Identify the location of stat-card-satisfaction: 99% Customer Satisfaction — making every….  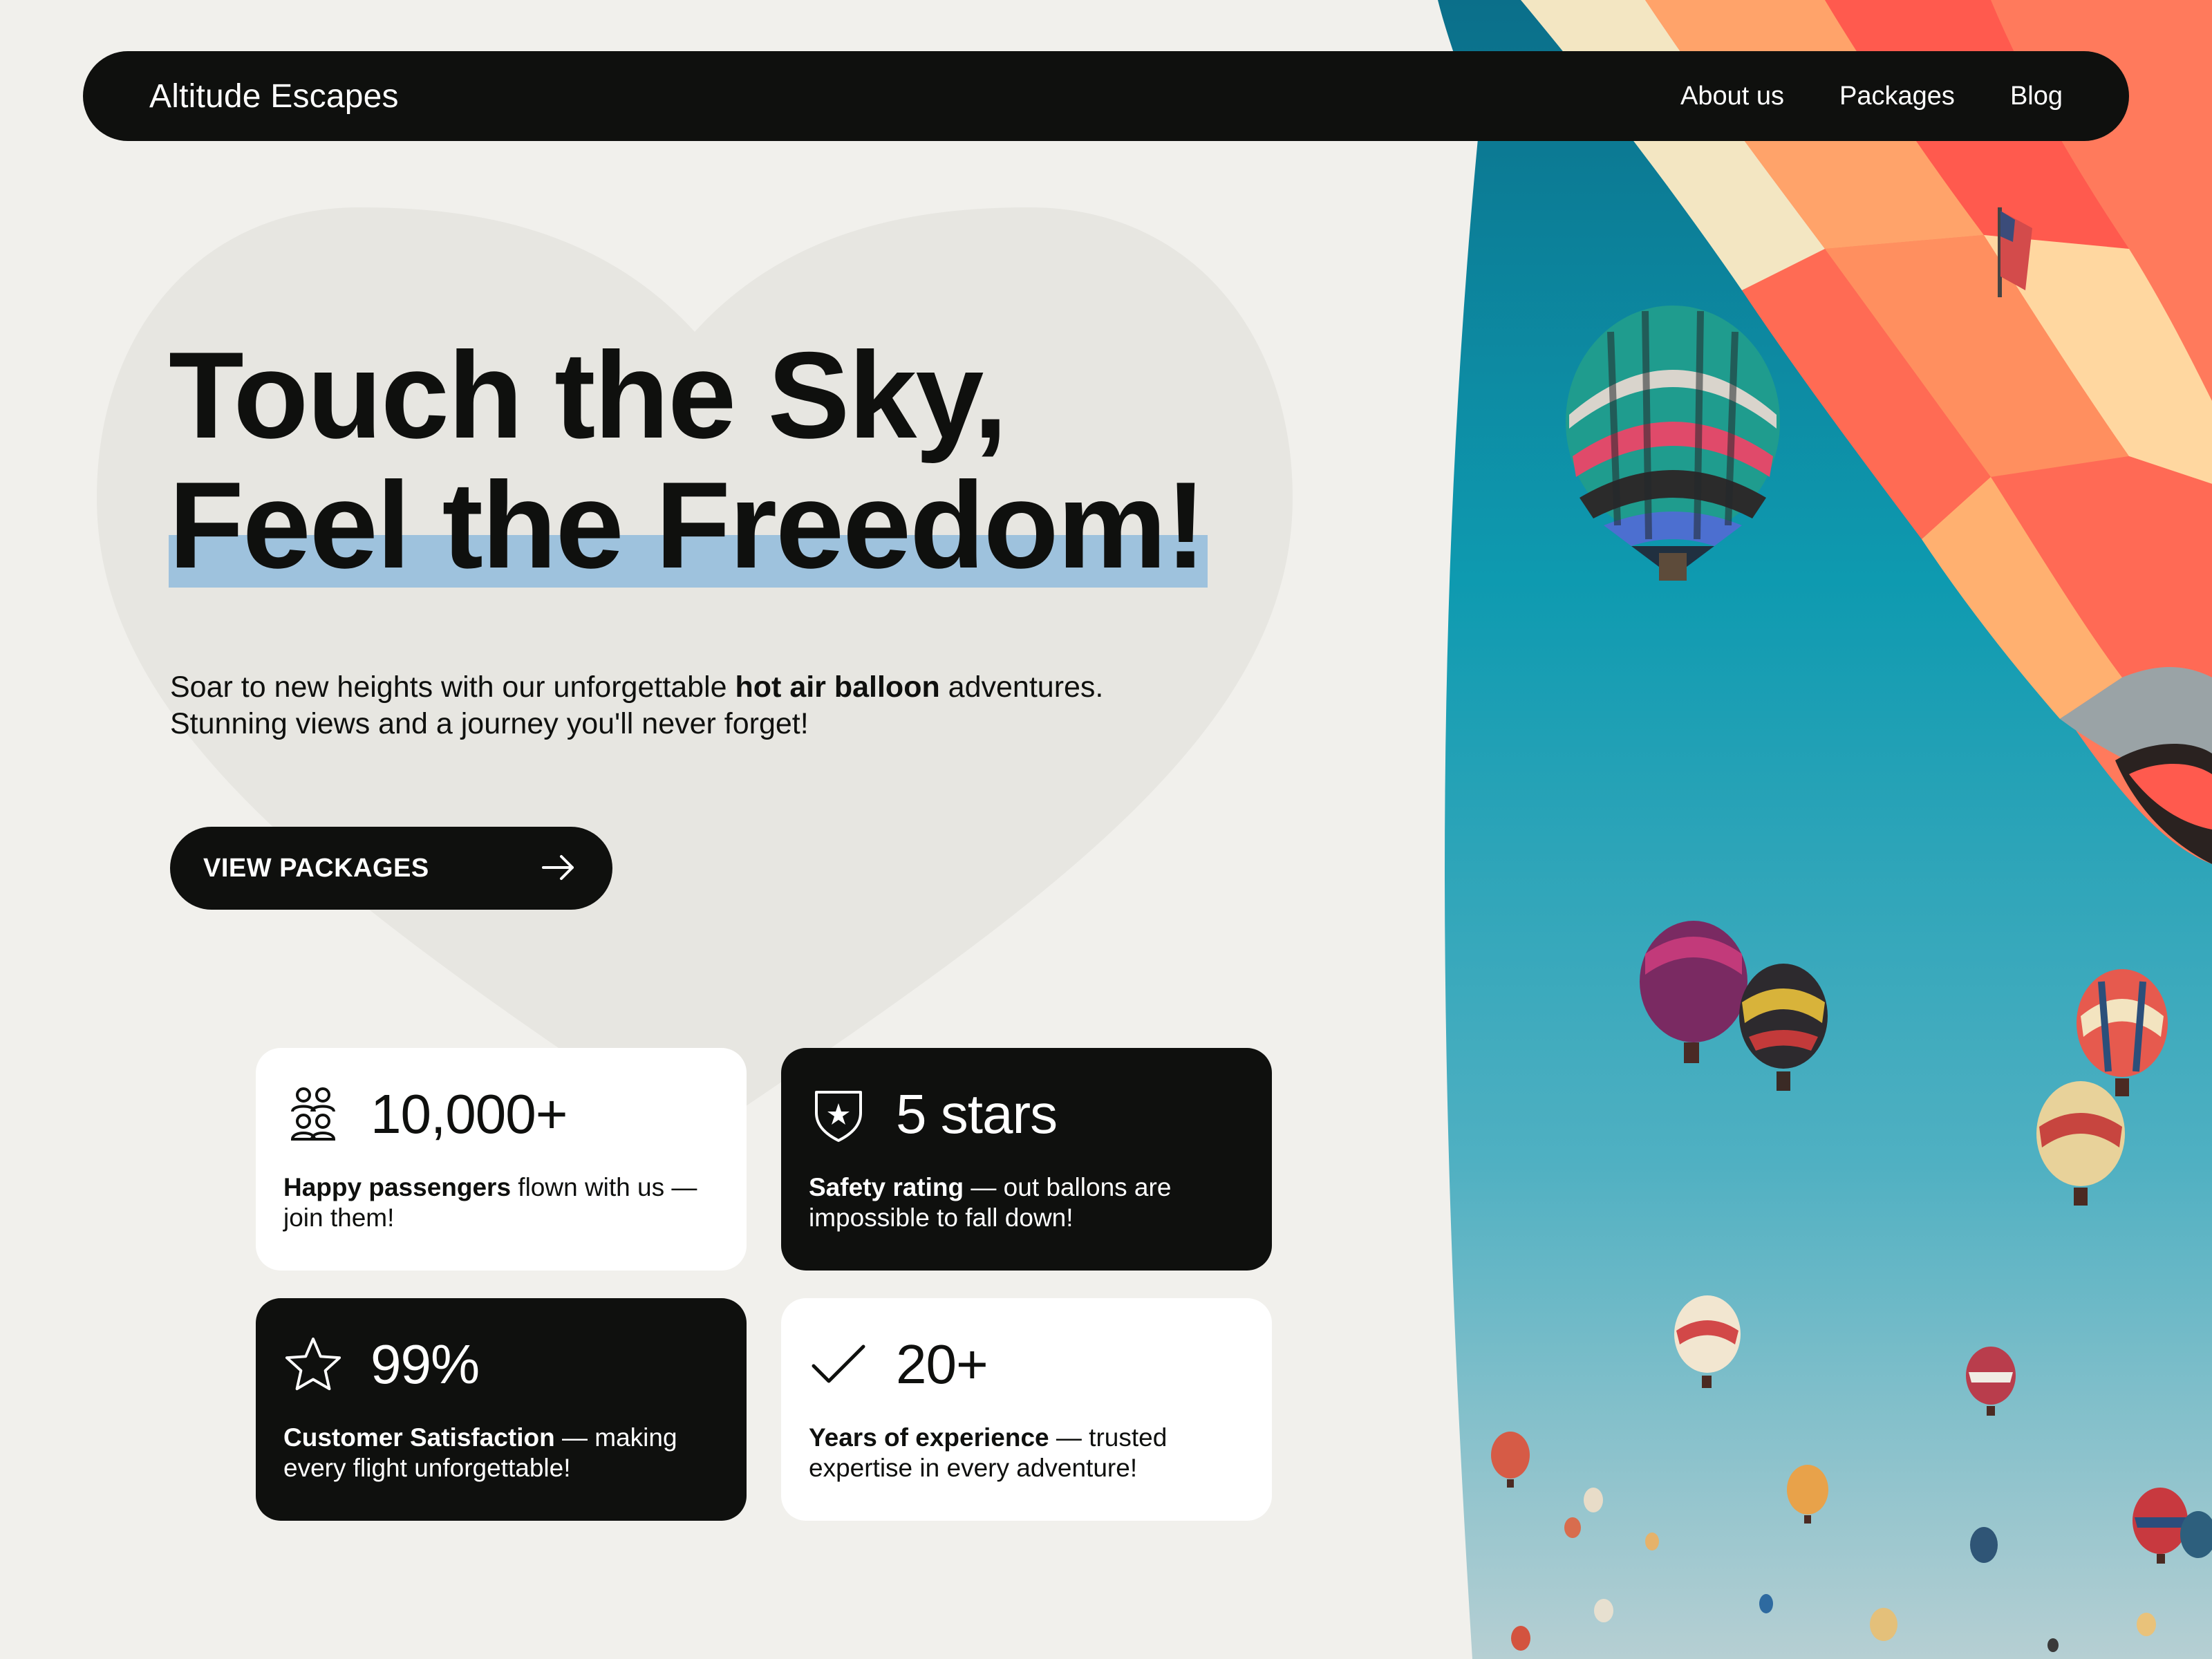
(501, 1409).